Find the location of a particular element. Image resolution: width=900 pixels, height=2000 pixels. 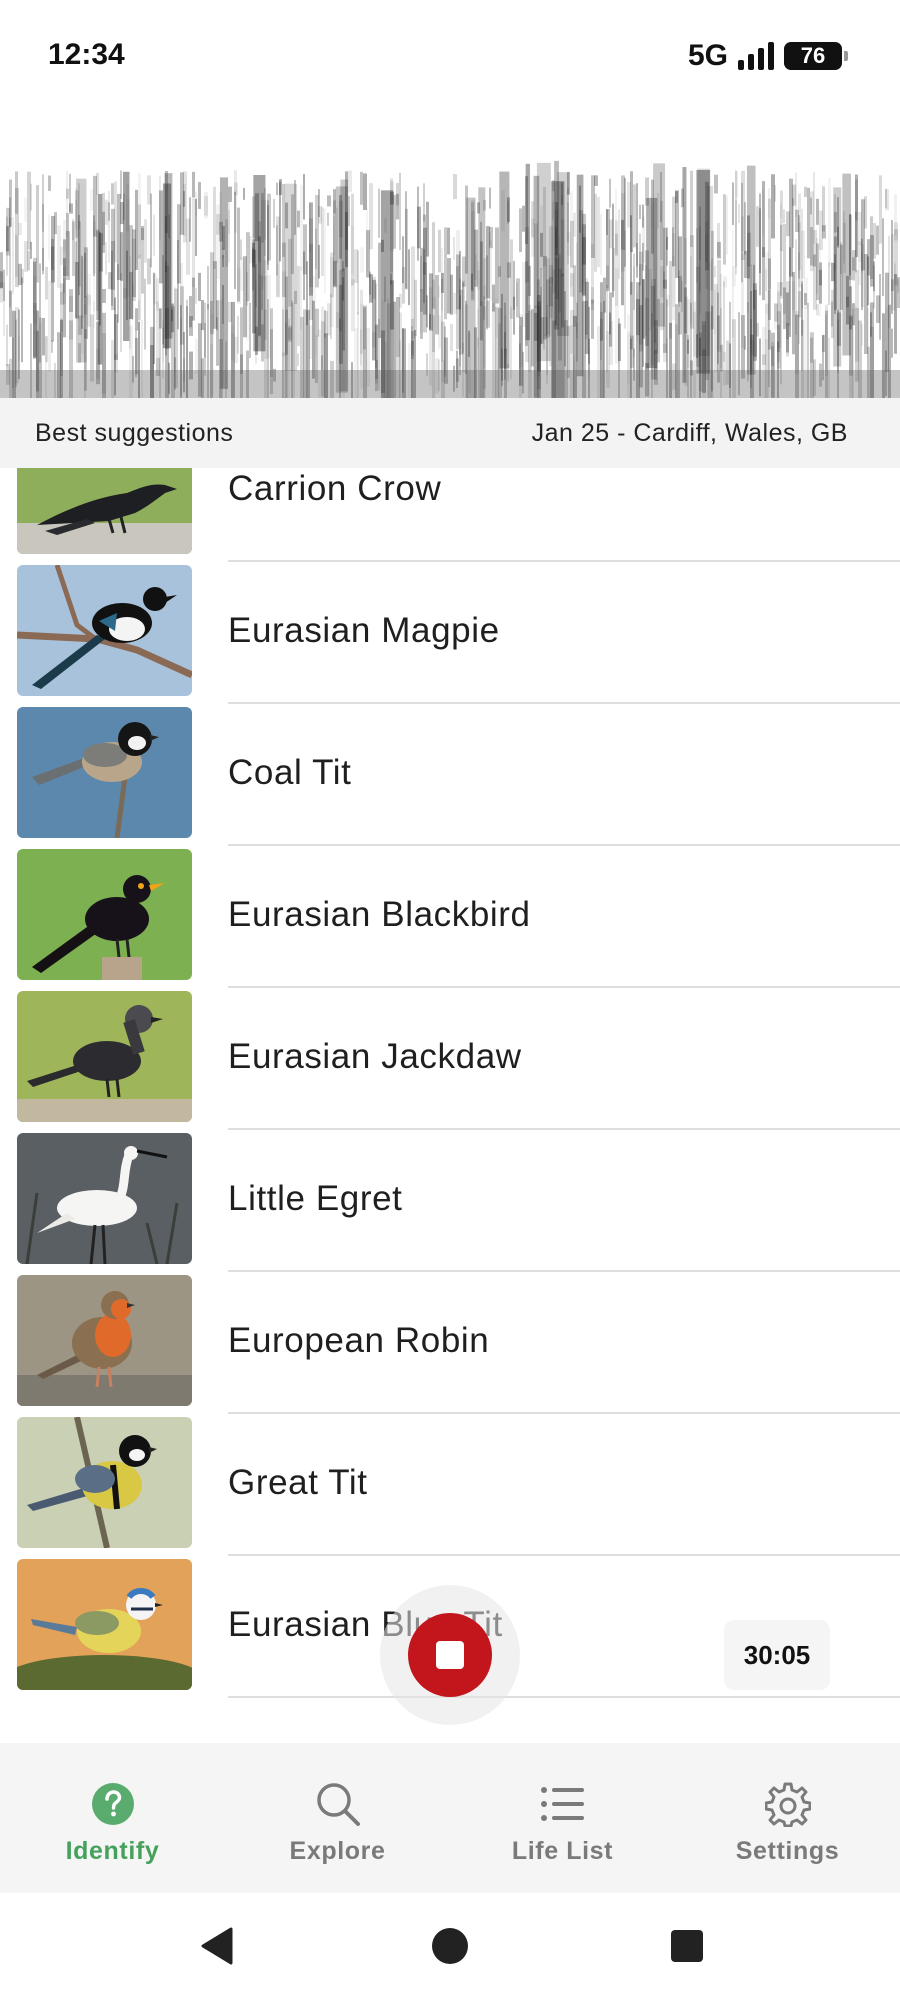

nav-label: Life List is located at coordinates (562, 1851).